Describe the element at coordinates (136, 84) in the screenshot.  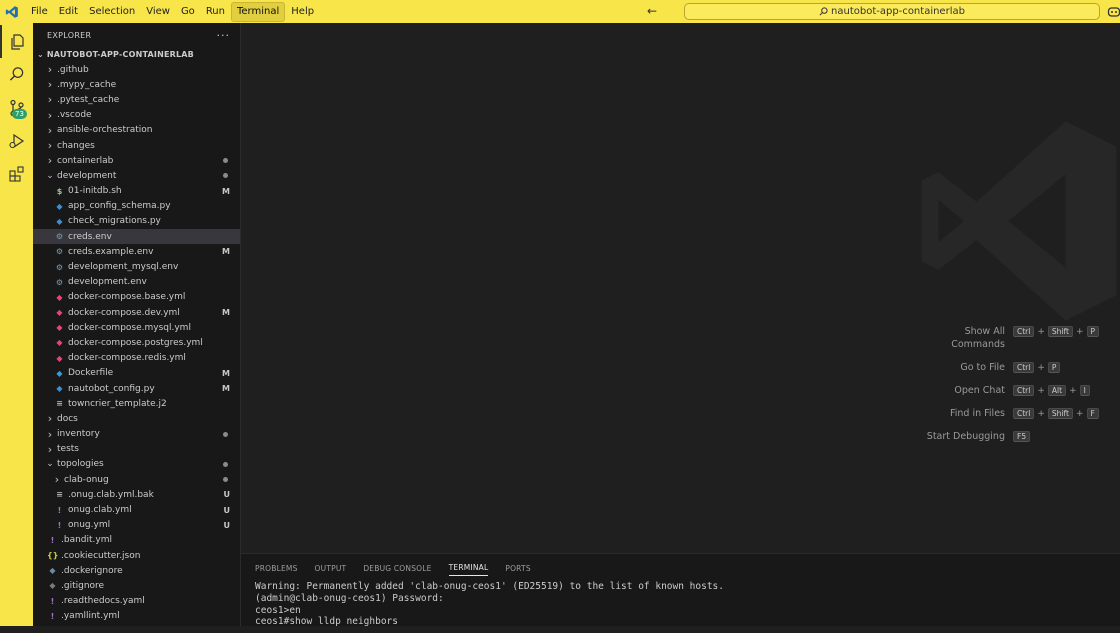
I see `folder-item: › .mypy_cache` at that location.